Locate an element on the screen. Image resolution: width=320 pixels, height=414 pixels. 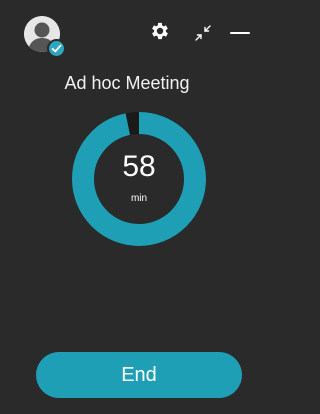
check-icon is located at coordinates (56, 48).